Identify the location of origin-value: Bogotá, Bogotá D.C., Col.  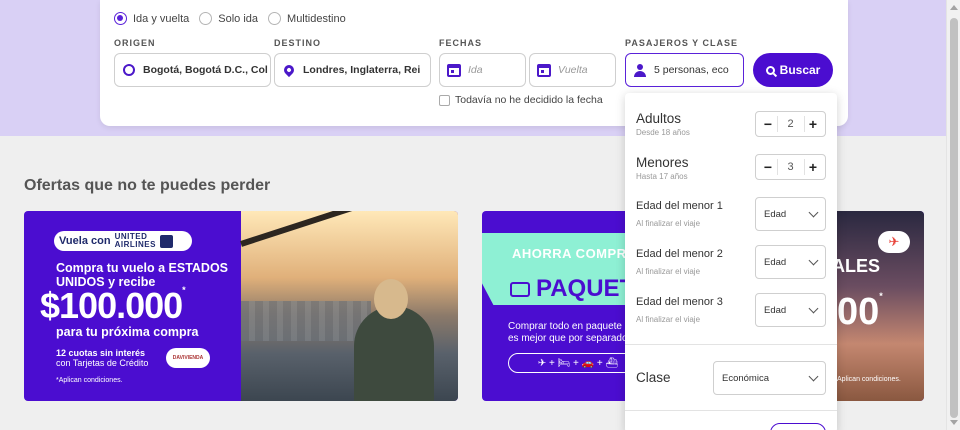
(205, 70).